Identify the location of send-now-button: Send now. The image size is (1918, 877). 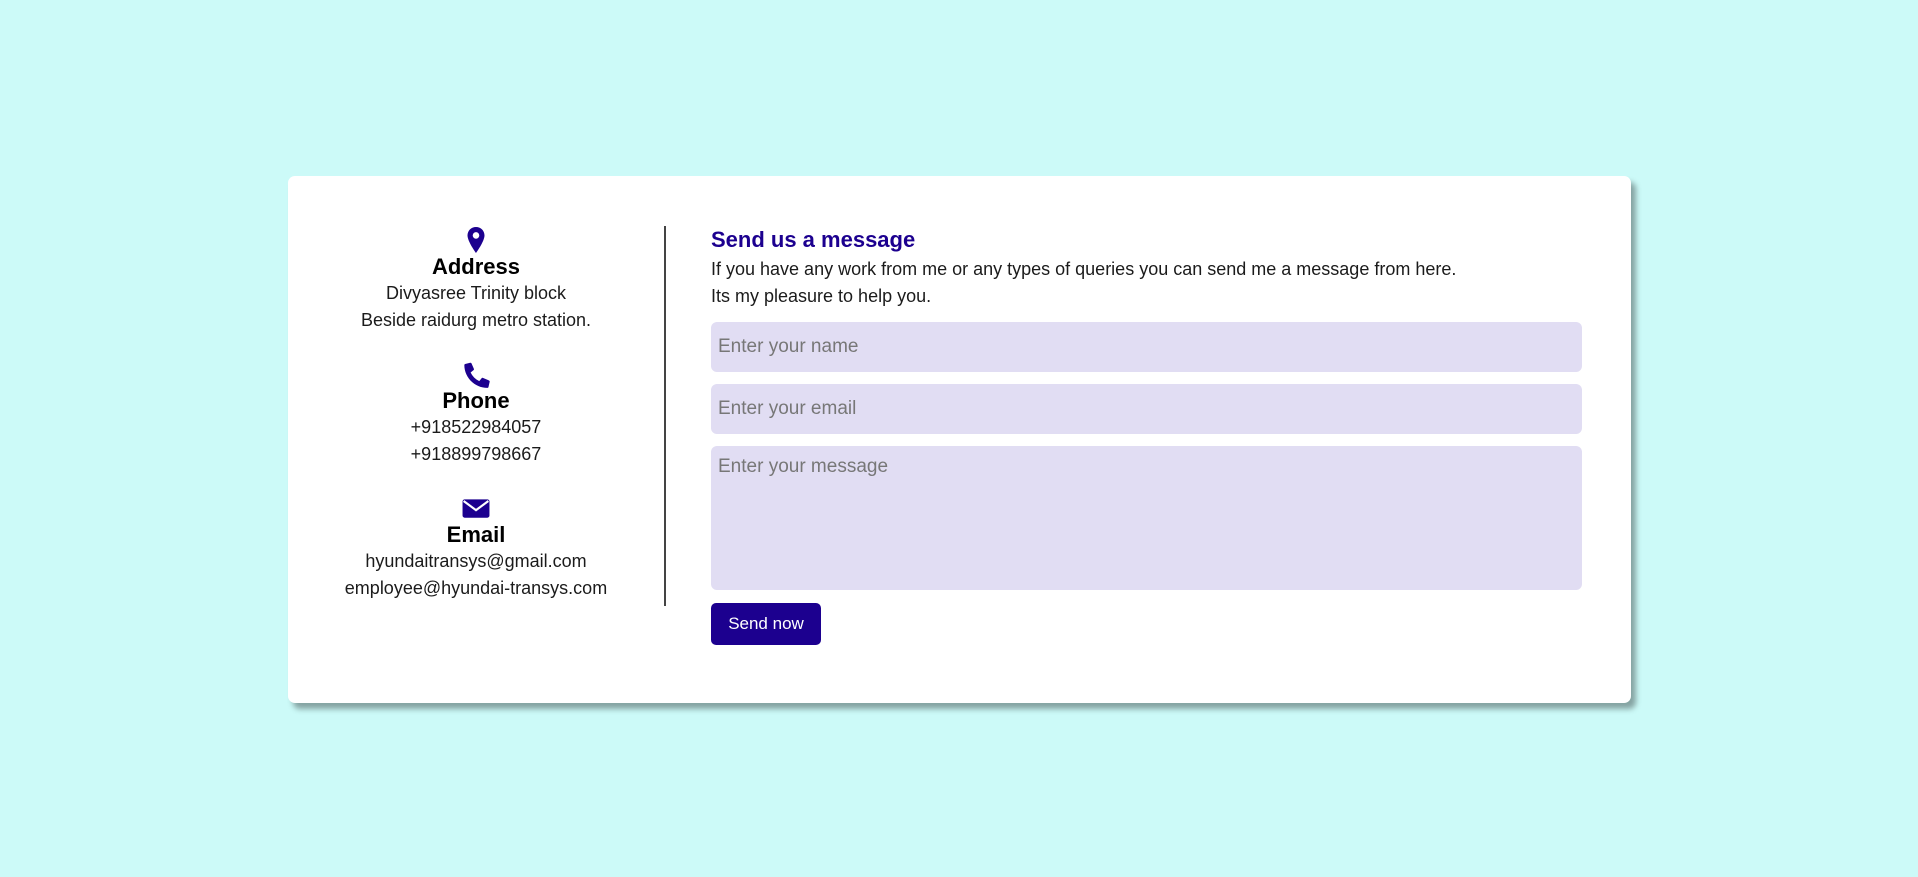
(766, 624).